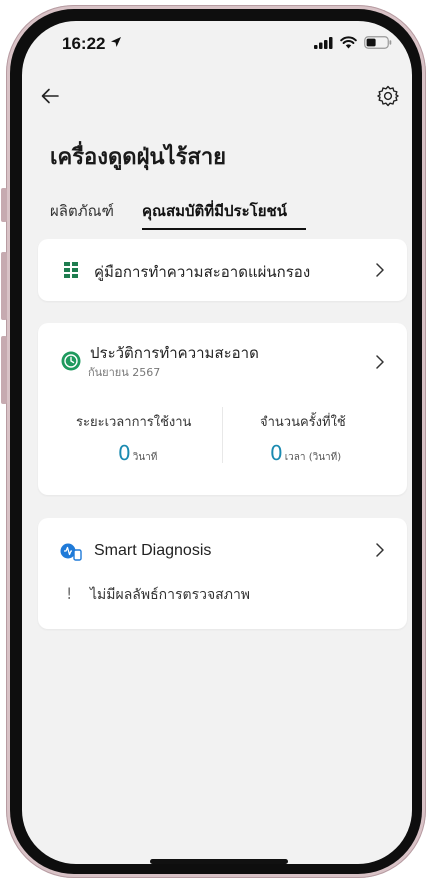 This screenshot has width=434, height=883. What do you see at coordinates (116, 42) in the screenshot?
I see `location-arrow-icon` at bounding box center [116, 42].